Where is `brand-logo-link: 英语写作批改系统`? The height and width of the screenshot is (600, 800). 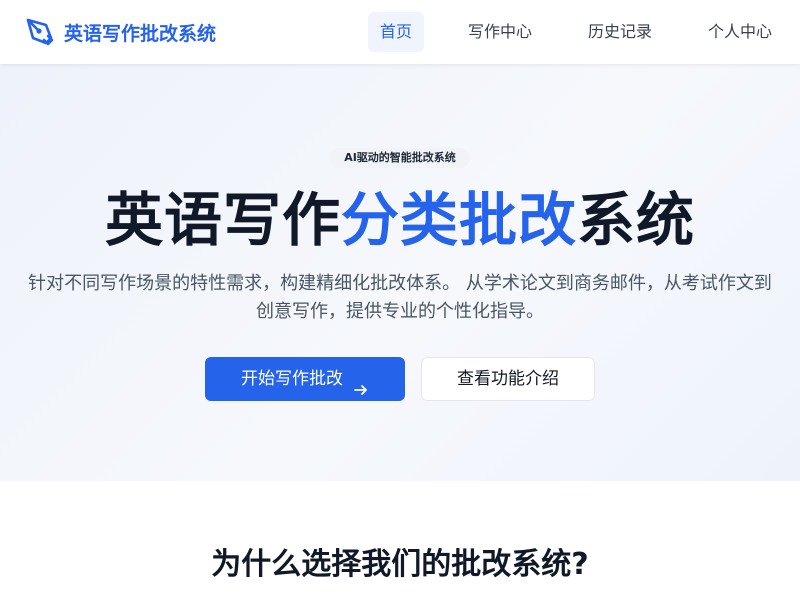
brand-logo-link: 英语写作批改系统 is located at coordinates (120, 32).